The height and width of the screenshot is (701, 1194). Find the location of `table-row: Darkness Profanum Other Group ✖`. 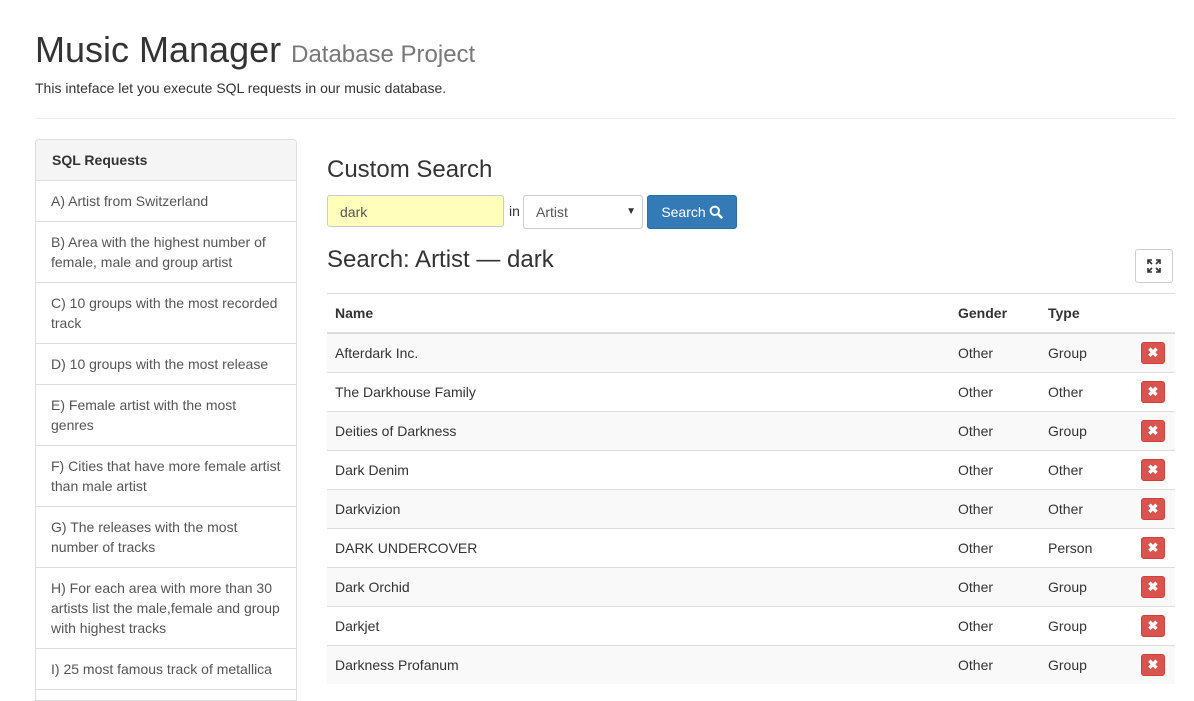

table-row: Darkness Profanum Other Group ✖ is located at coordinates (751, 664).